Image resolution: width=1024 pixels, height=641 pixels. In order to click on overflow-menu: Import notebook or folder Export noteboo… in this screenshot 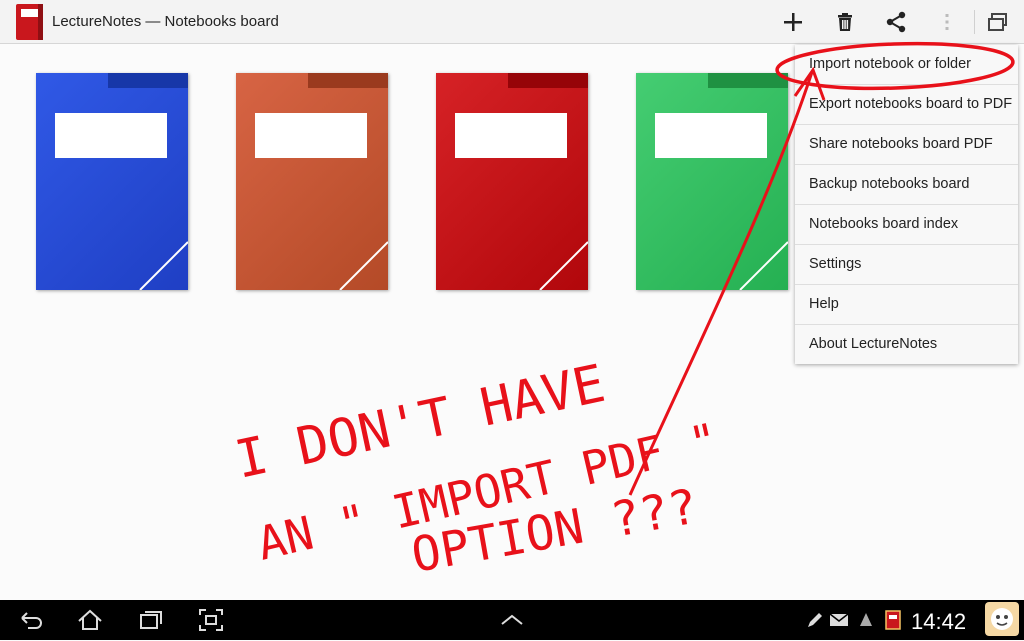, I will do `click(906, 204)`.